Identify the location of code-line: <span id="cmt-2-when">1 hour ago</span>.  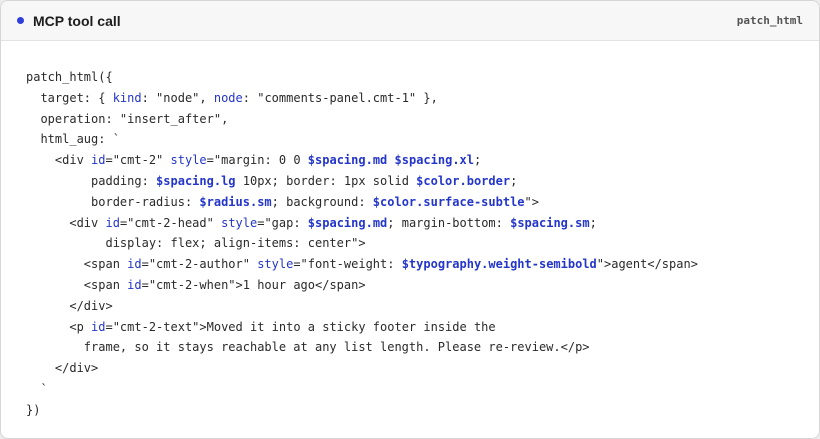
(362, 285).